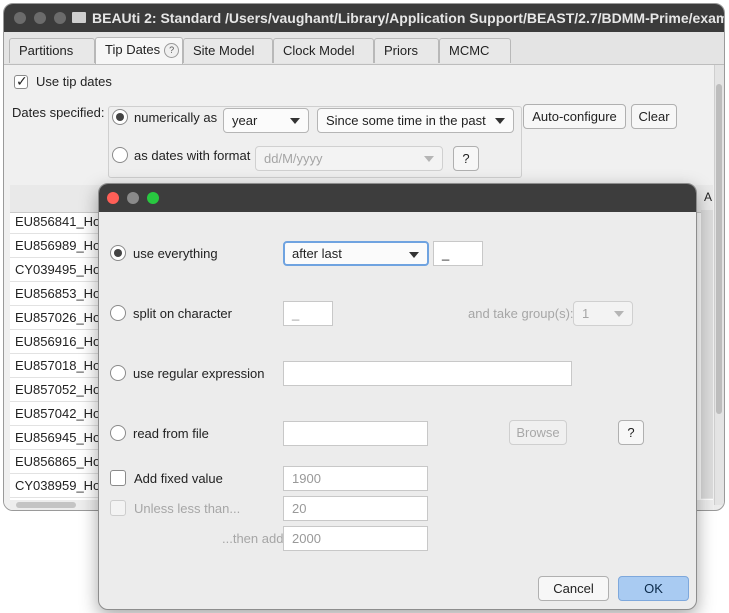 The width and height of the screenshot is (729, 613). What do you see at coordinates (172, 50) in the screenshot?
I see `help-icon: ?` at bounding box center [172, 50].